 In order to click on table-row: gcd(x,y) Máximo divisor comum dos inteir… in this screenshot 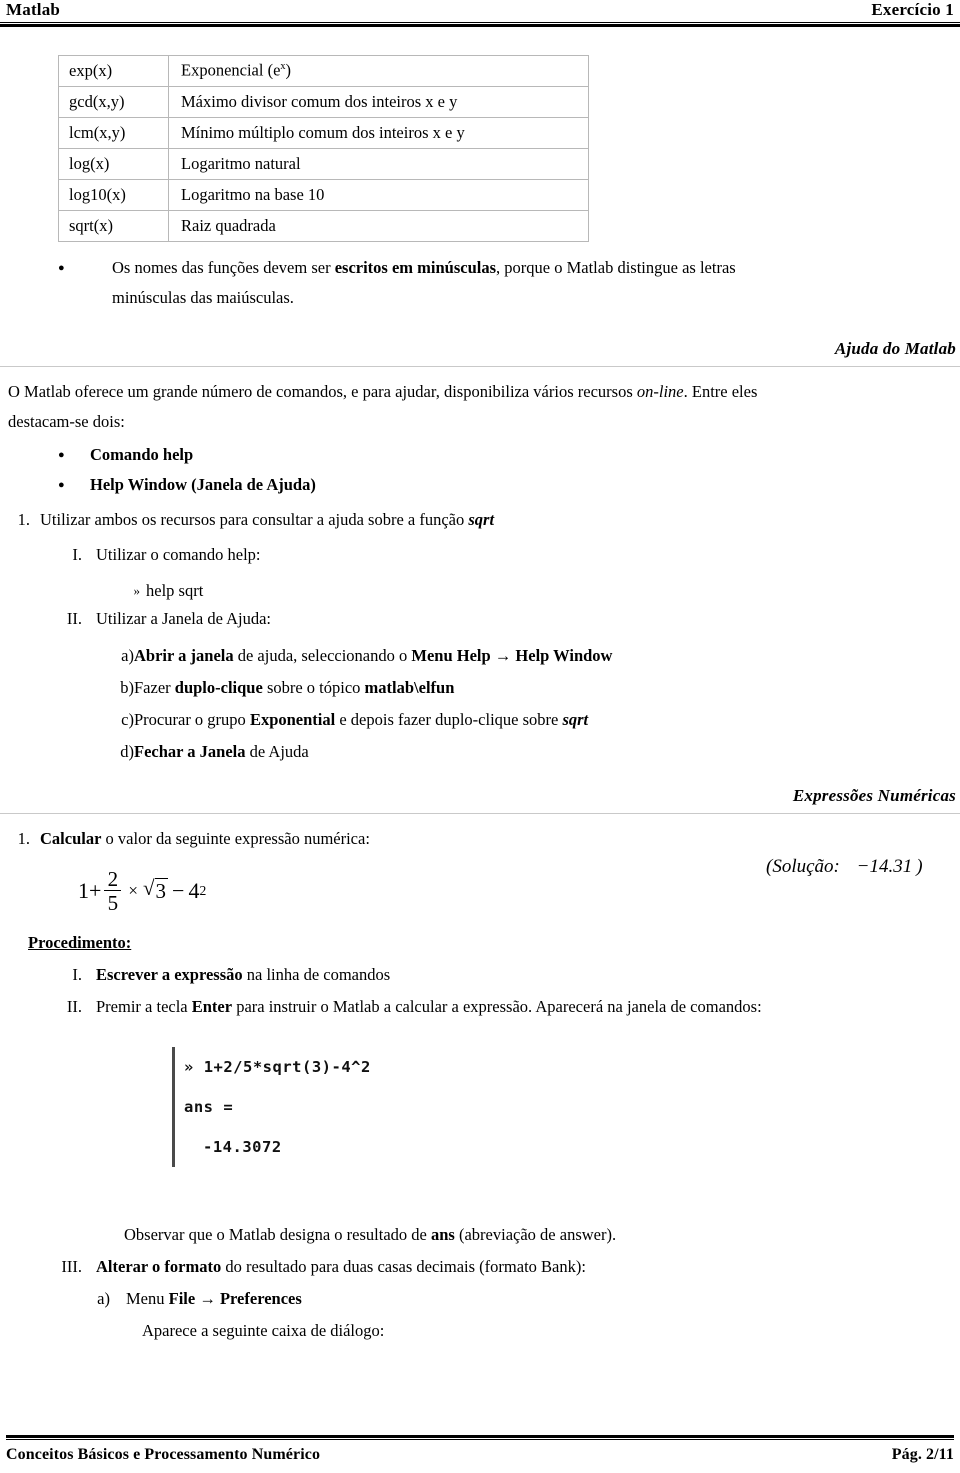, I will do `click(323, 102)`.